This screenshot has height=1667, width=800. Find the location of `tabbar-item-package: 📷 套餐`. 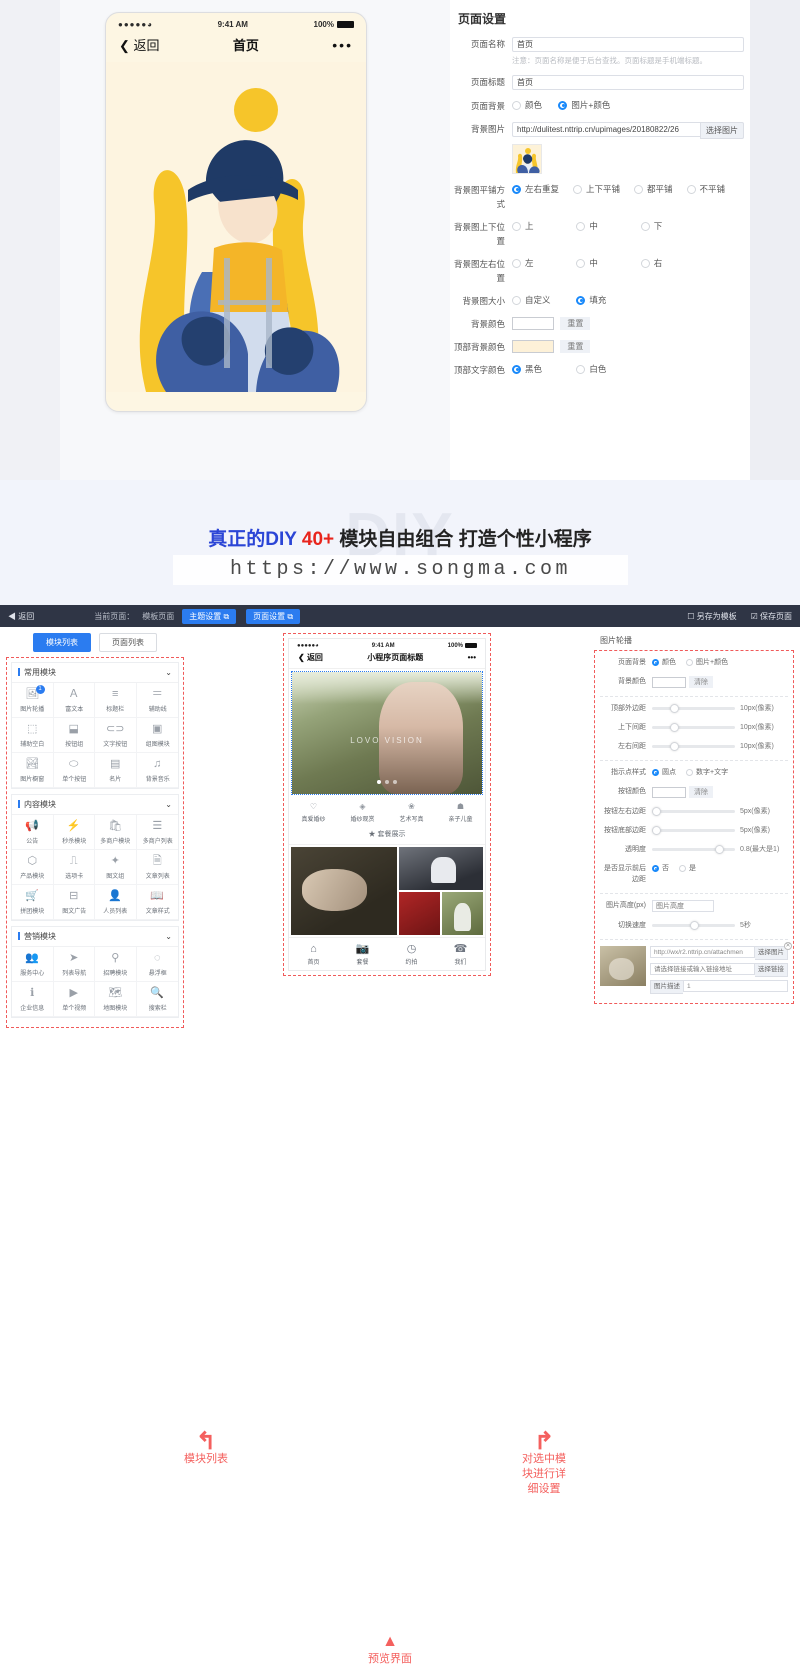

tabbar-item-package: 📷 套餐 is located at coordinates (362, 954).